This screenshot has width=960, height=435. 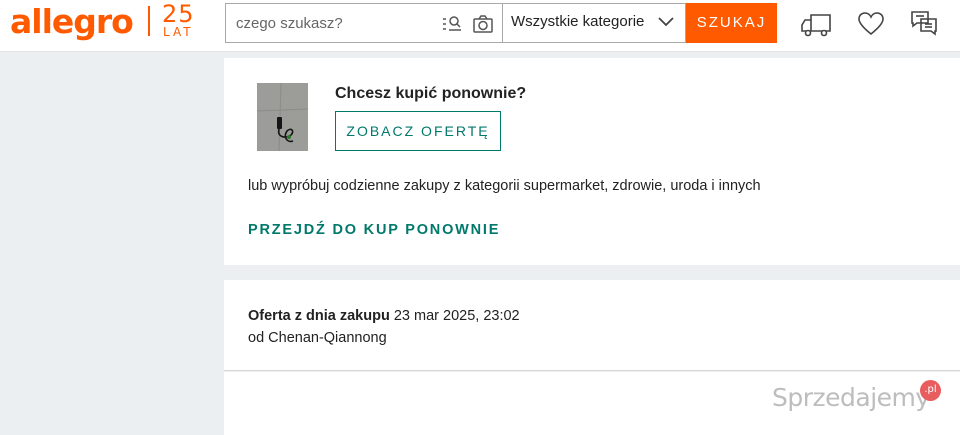 What do you see at coordinates (317, 338) in the screenshot?
I see `seller-line: od Chenan-Qiannong` at bounding box center [317, 338].